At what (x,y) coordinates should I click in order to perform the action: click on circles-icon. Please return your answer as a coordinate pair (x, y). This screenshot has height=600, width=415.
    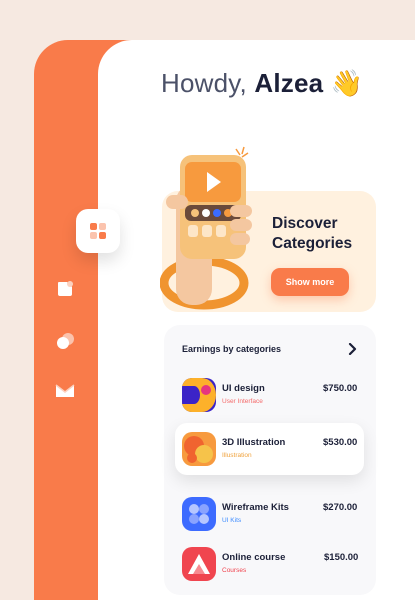
    Looking at the image, I should click on (65, 341).